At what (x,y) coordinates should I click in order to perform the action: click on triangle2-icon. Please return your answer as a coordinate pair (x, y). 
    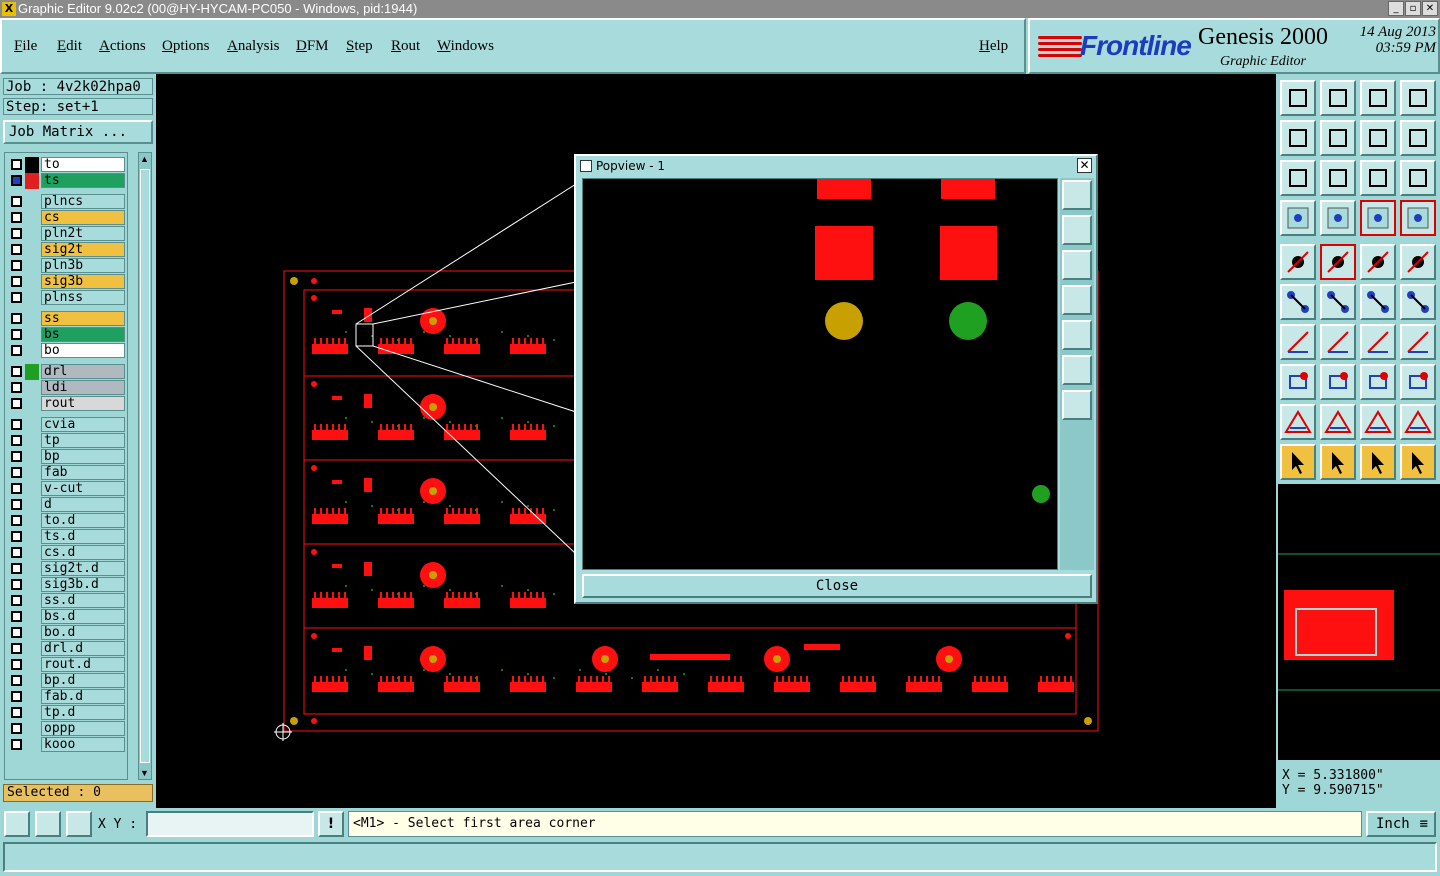
    Looking at the image, I should click on (1338, 422).